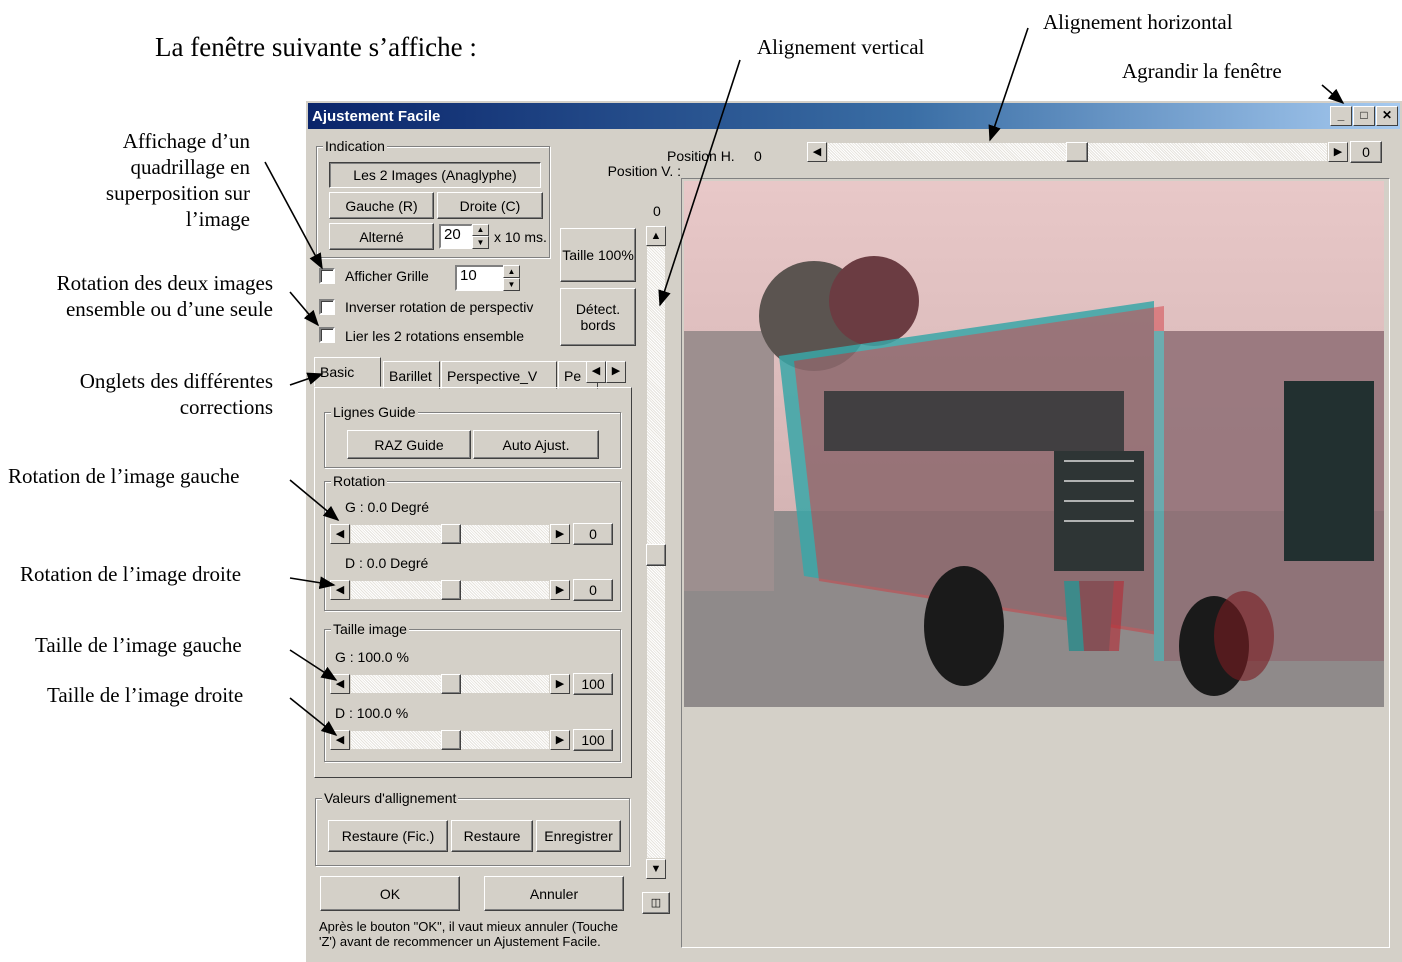 The width and height of the screenshot is (1402, 962). Describe the element at coordinates (340, 590) in the screenshot. I see `rotation-right-dec: ◀` at that location.